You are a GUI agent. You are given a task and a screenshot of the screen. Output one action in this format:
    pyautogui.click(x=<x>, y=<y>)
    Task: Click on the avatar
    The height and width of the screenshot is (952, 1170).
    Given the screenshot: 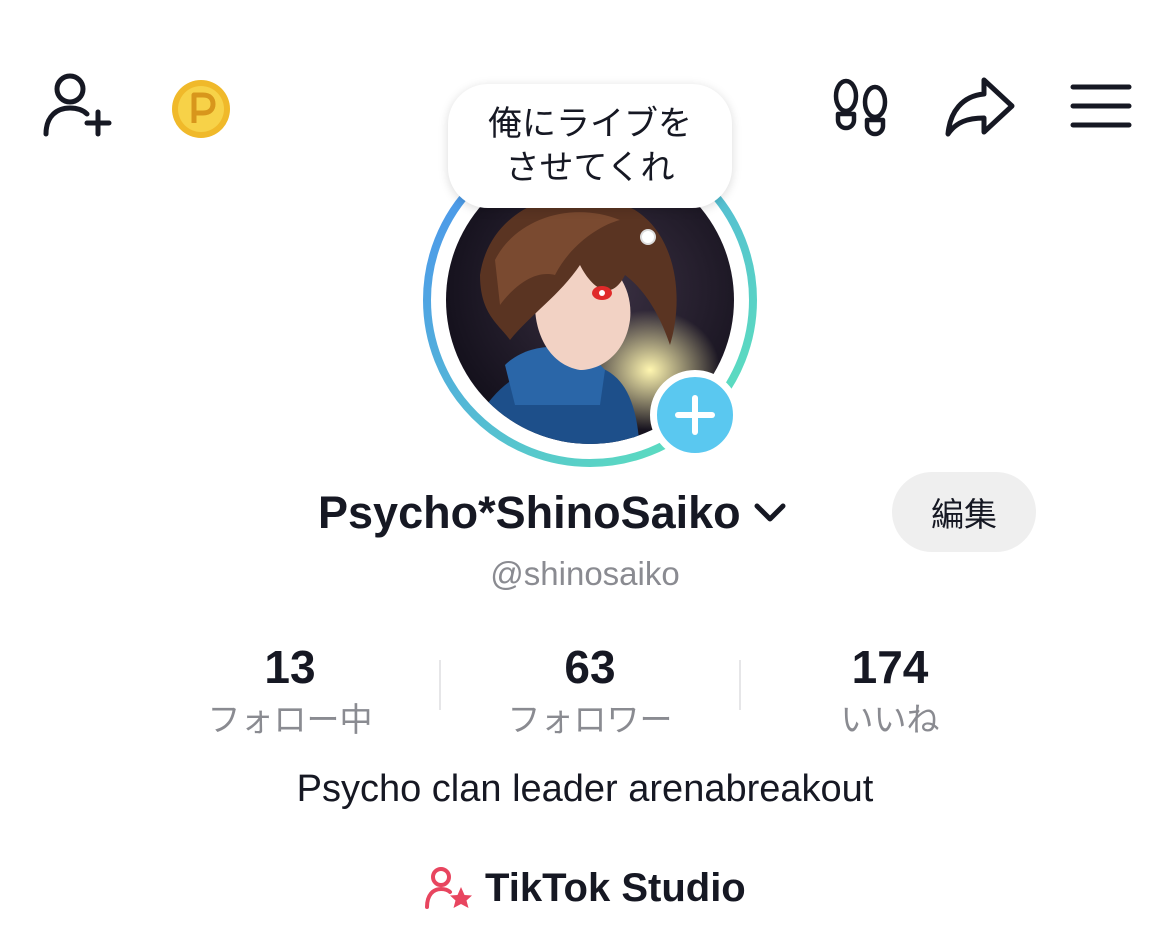 What is the action you would take?
    pyautogui.click(x=590, y=317)
    